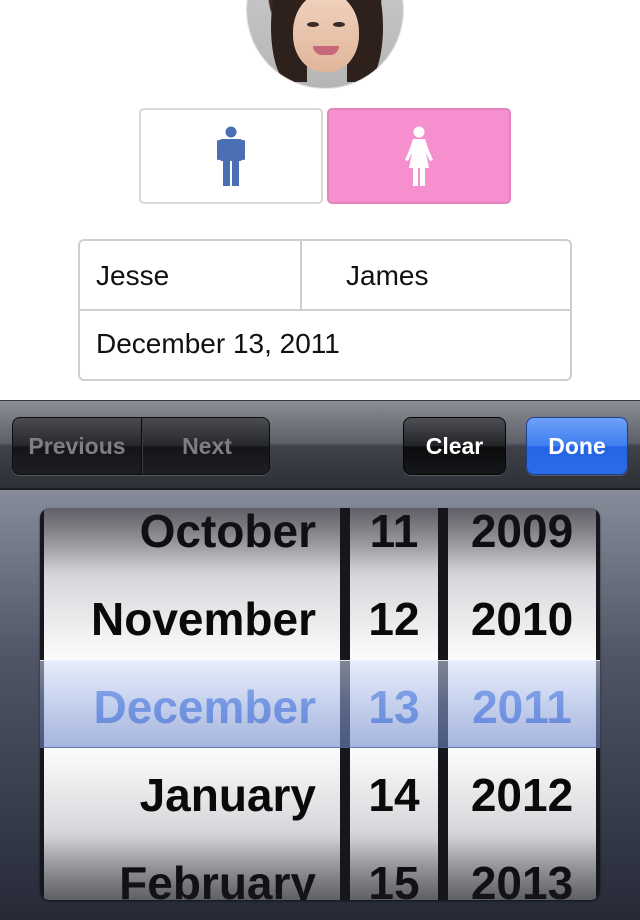 This screenshot has height=920, width=640. I want to click on birthdate-field: December 13, 2011, so click(218, 344).